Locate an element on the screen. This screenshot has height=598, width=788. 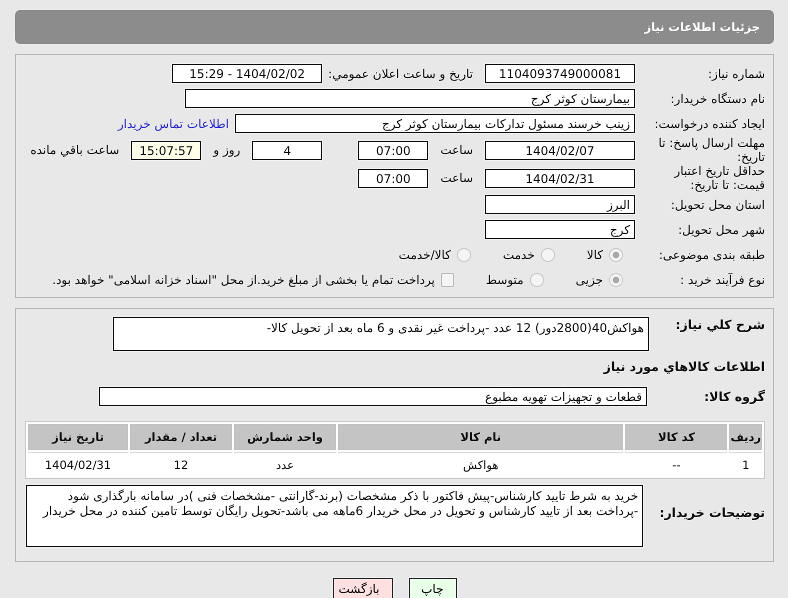
column-header: نام کالا is located at coordinates (481, 437).